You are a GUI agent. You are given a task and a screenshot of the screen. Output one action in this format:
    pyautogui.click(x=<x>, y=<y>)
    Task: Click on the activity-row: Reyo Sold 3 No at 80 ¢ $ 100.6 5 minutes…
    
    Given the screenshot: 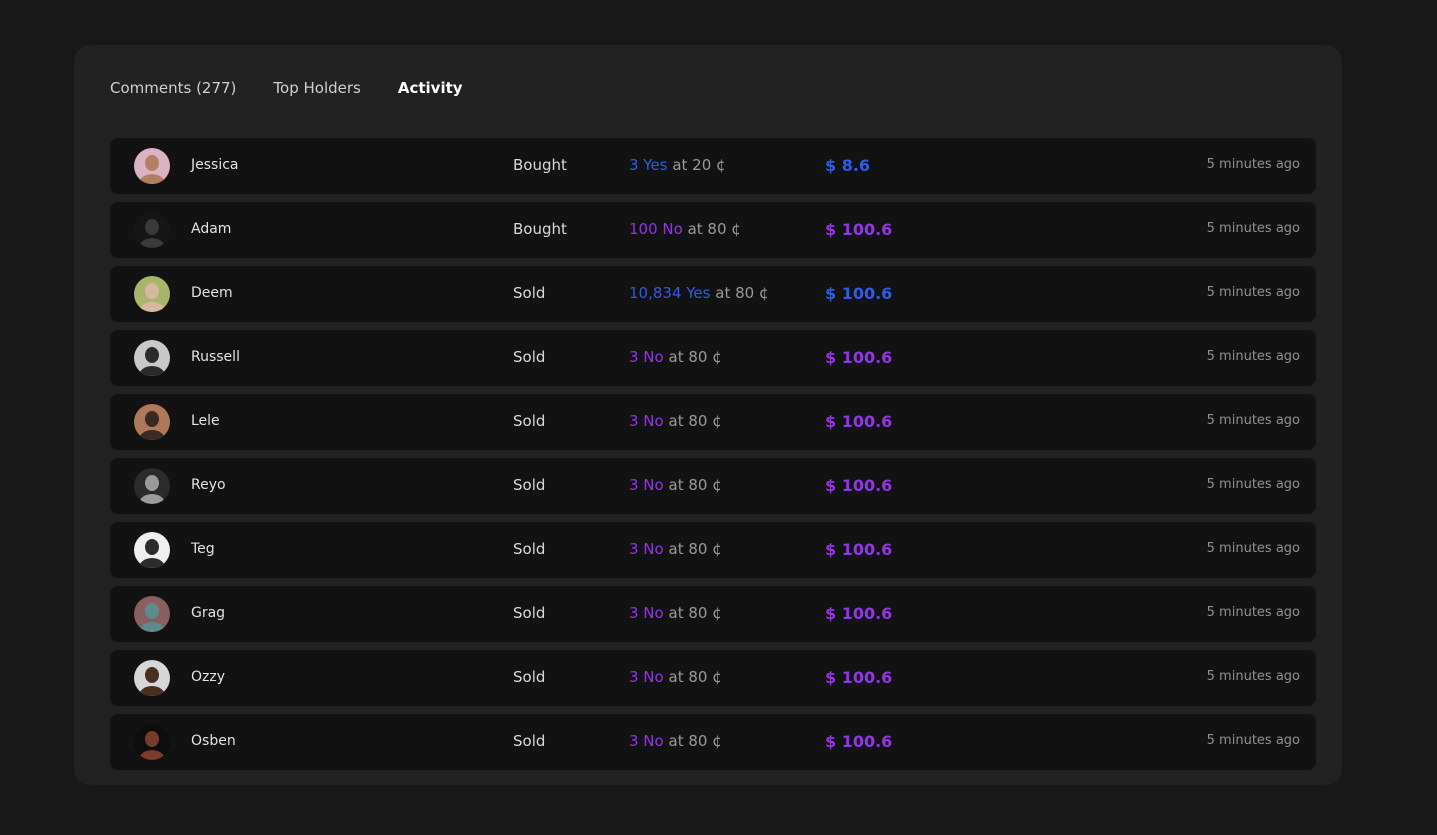 What is the action you would take?
    pyautogui.click(x=713, y=486)
    